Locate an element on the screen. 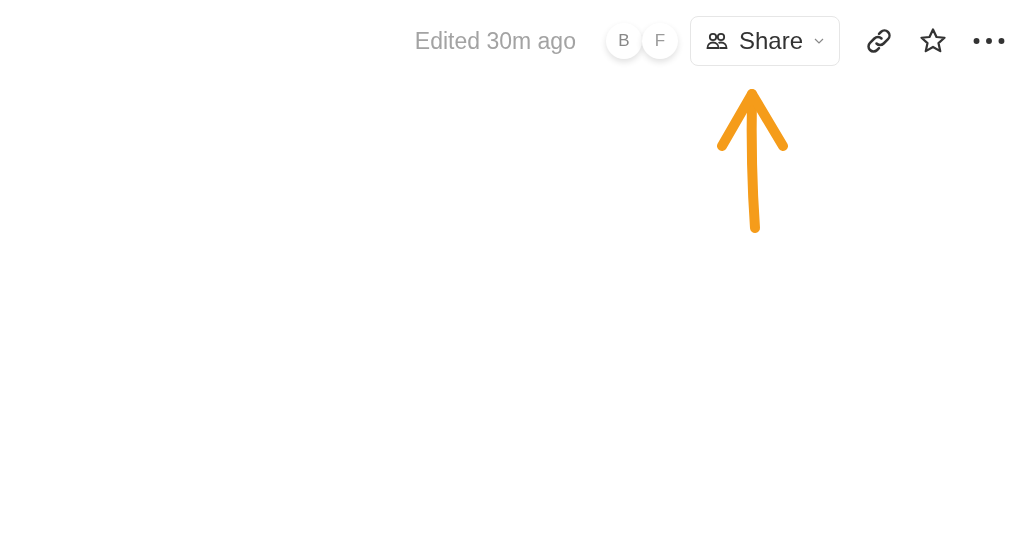  share-button: Share is located at coordinates (764, 41).